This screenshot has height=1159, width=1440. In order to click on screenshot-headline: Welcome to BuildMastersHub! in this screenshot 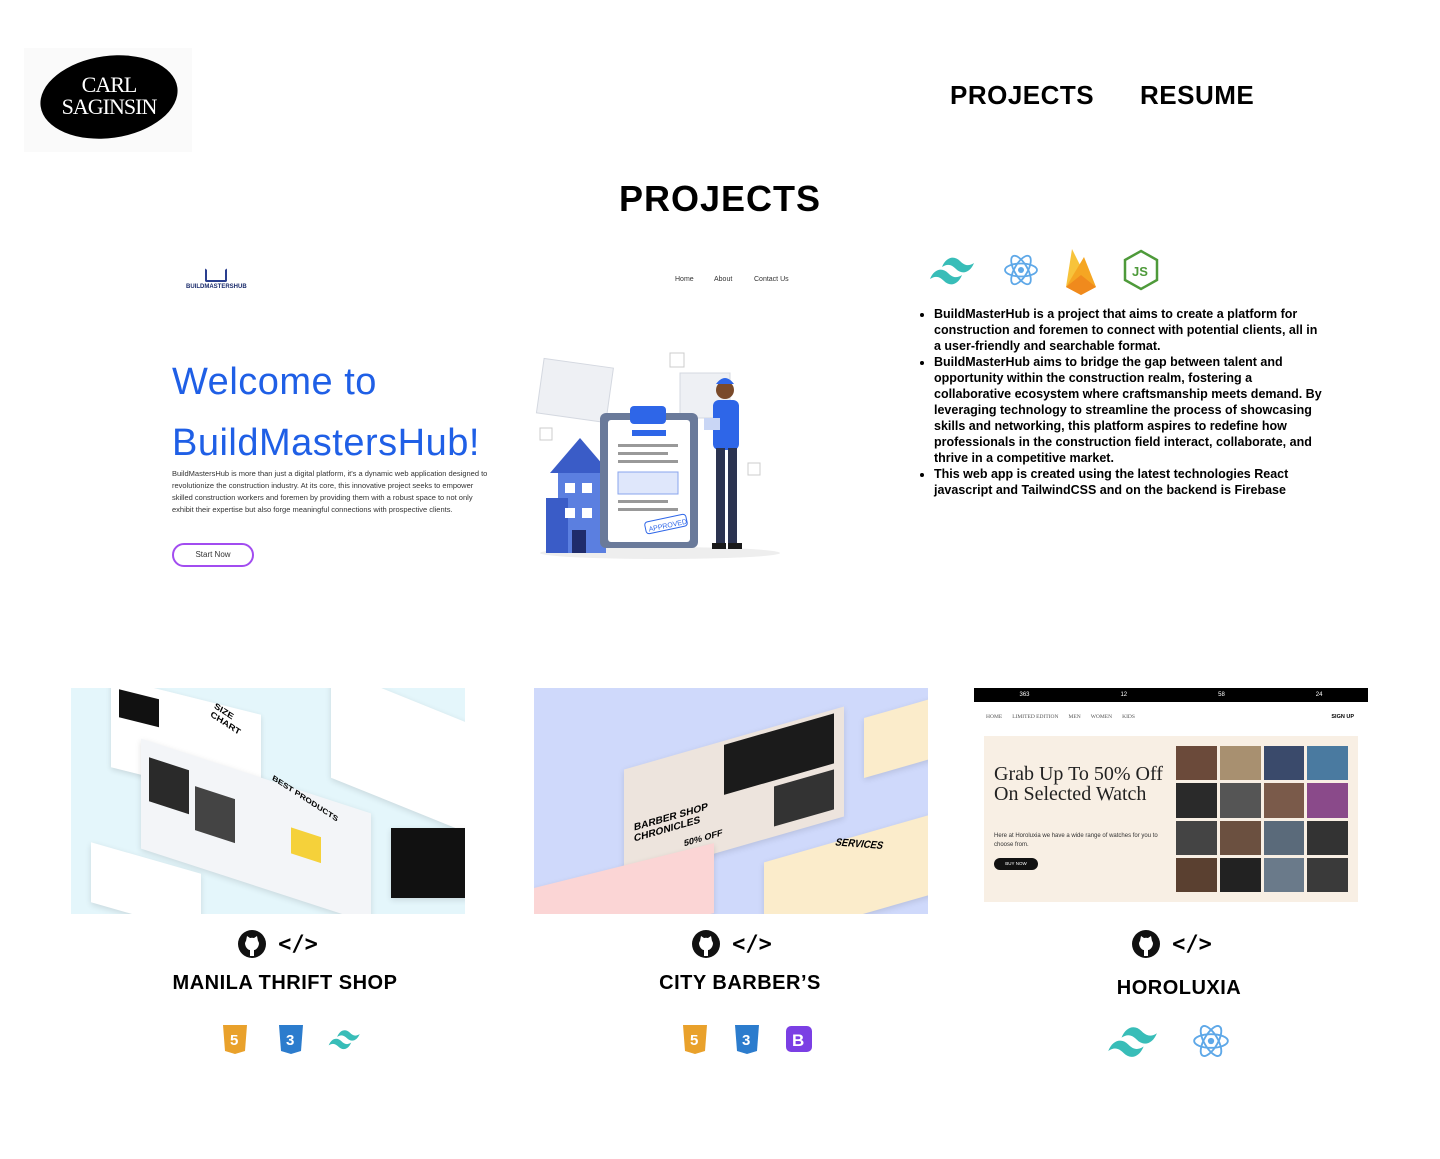, I will do `click(326, 413)`.